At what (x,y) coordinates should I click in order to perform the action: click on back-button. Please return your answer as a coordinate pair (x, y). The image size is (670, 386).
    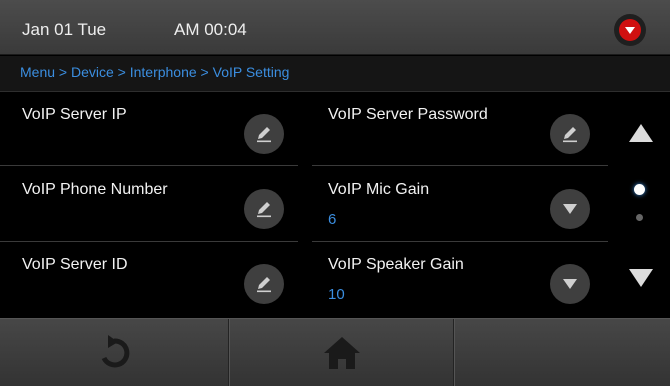
    Looking at the image, I should click on (114, 352).